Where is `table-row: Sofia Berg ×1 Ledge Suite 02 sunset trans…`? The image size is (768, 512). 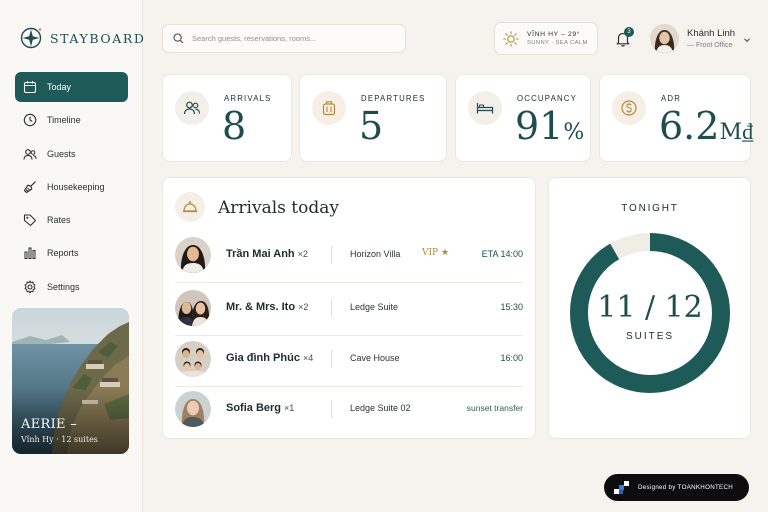
table-row: Sofia Berg ×1 Ledge Suite 02 sunset trans… is located at coordinates (349, 409).